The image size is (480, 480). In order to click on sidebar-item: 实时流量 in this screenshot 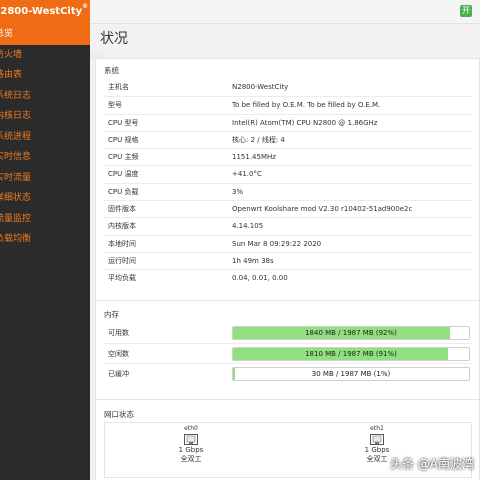, I will do `click(45, 178)`.